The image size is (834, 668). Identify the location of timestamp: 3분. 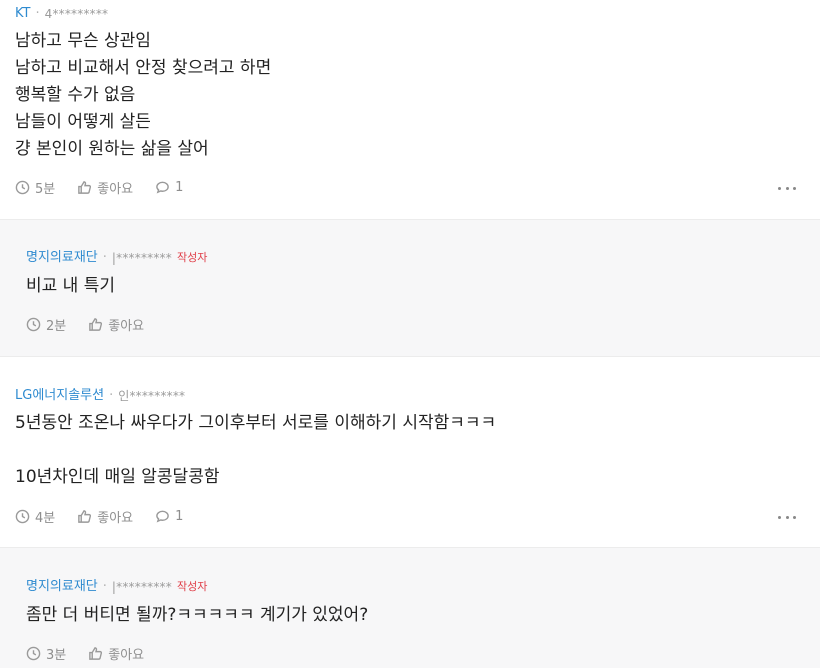
(46, 653).